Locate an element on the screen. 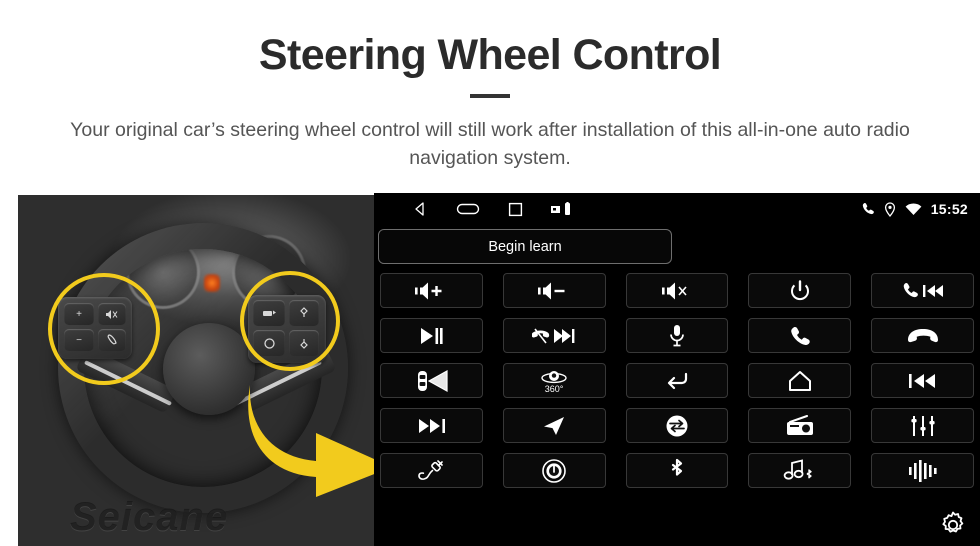 The width and height of the screenshot is (980, 546). status-bar-clock: 15:52 is located at coordinates (949, 209).